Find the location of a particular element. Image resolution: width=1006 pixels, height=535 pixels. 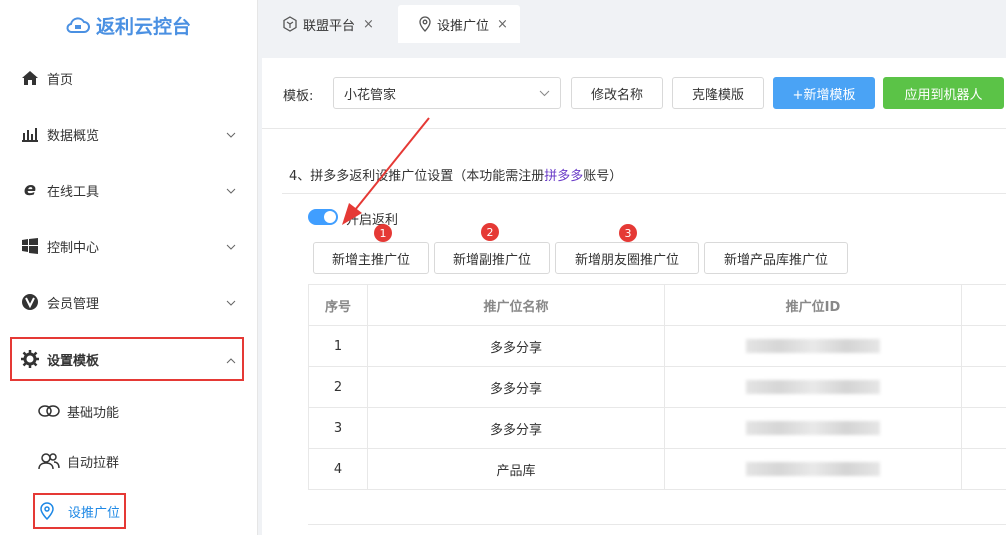

tab-alliance-platform: 联盟平台 × is located at coordinates (324, 24).